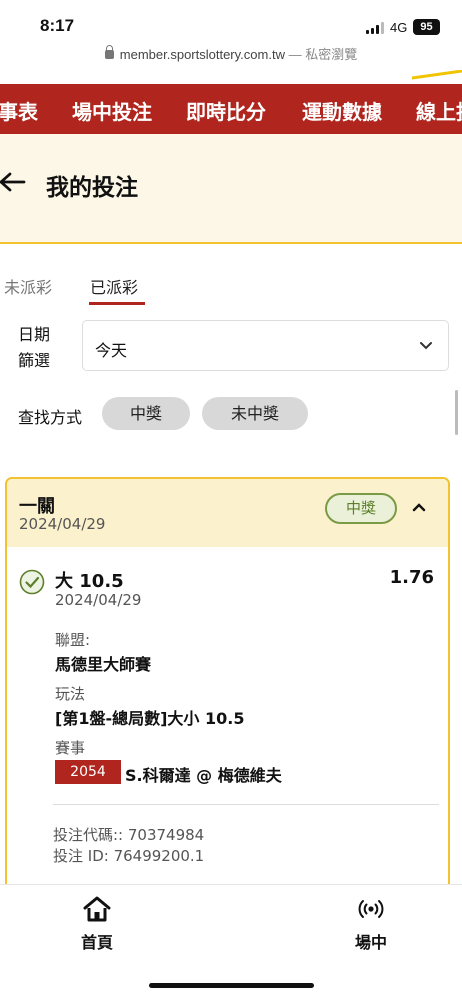  What do you see at coordinates (231, 985) in the screenshot?
I see `home-indicator` at bounding box center [231, 985].